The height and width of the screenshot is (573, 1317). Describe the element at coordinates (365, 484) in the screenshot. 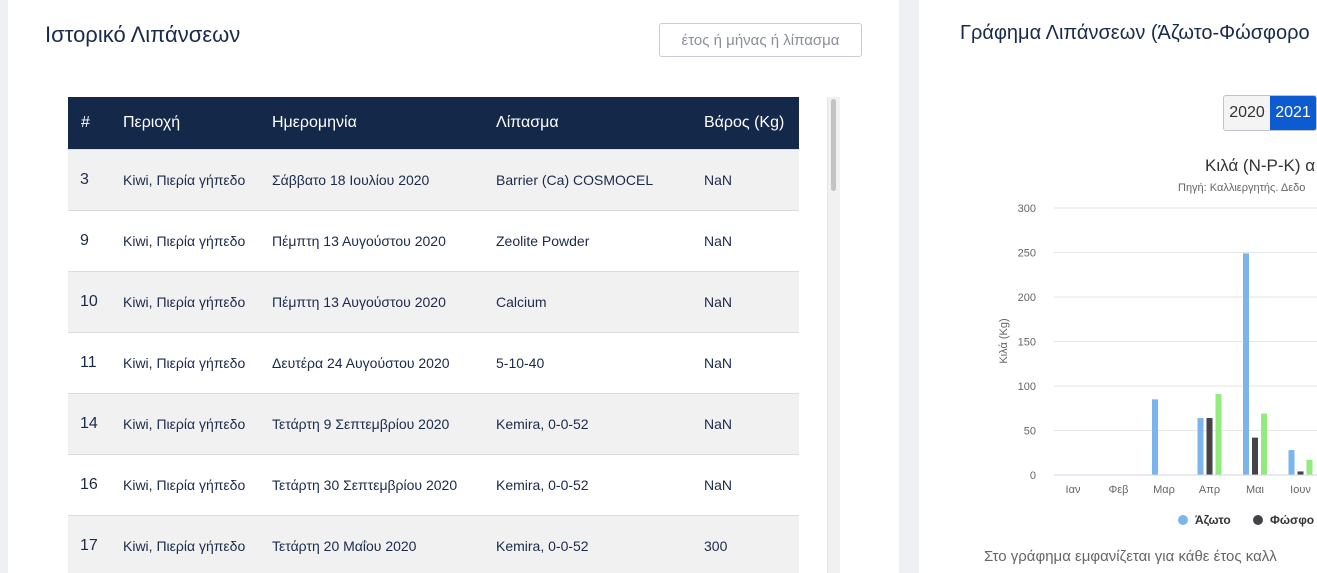

I see `cell-date: Τετάρτη 30 Σεπτεμβρίου 2020` at that location.